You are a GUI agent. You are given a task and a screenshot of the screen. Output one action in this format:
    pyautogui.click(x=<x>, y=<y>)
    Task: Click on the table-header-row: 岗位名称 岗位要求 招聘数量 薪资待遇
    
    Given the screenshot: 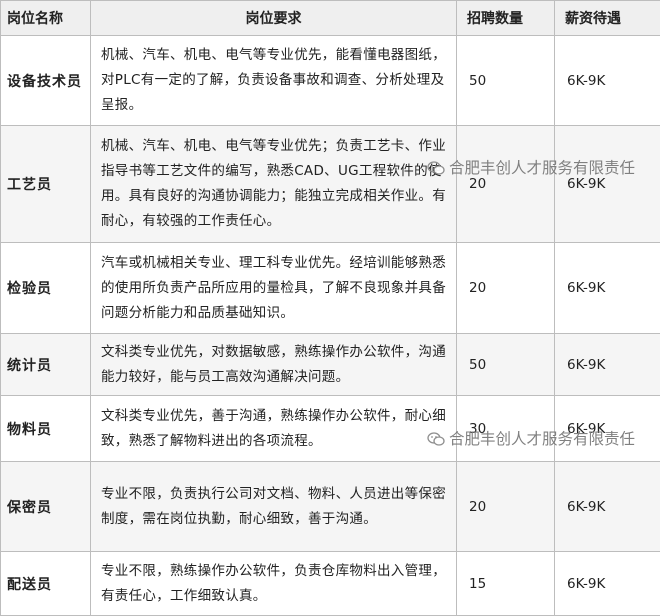 What is the action you would take?
    pyautogui.click(x=330, y=18)
    